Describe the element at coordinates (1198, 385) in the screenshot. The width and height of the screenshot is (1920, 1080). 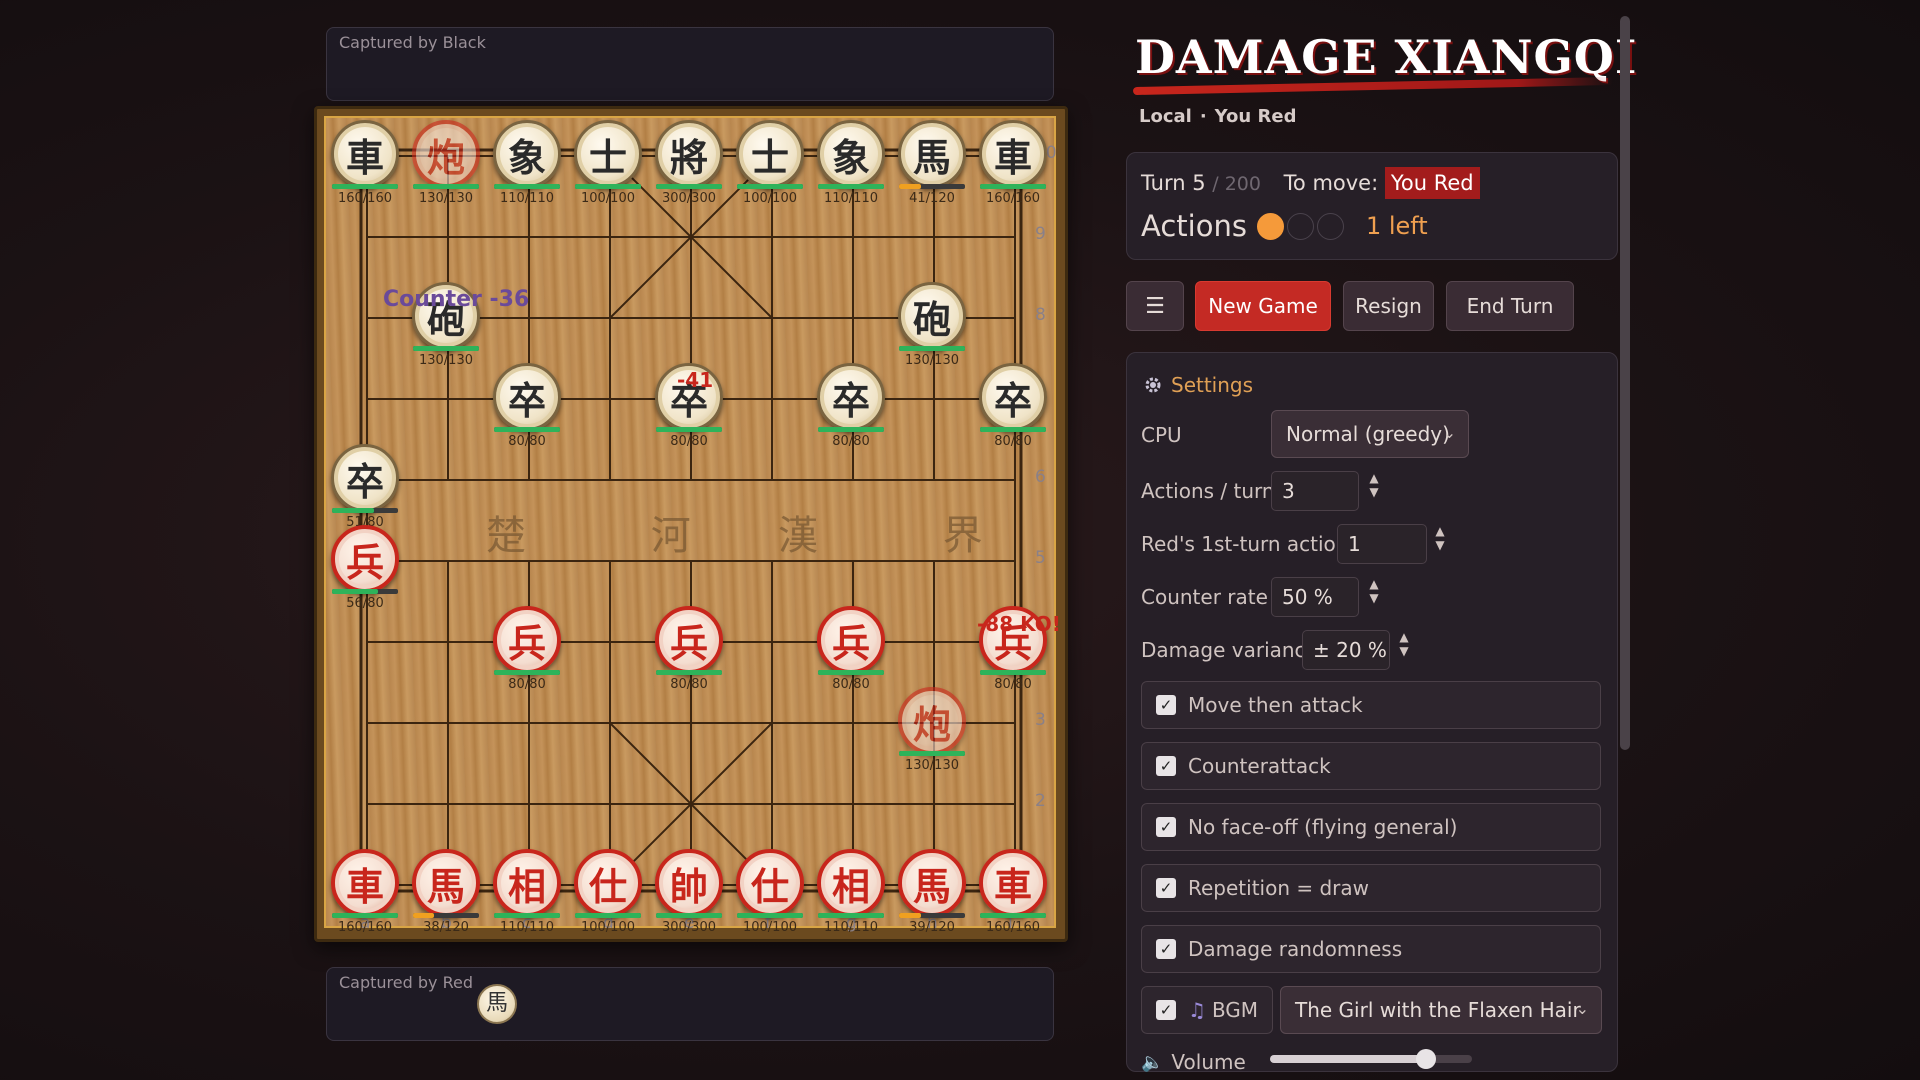
I see `settings-header: Settings` at that location.